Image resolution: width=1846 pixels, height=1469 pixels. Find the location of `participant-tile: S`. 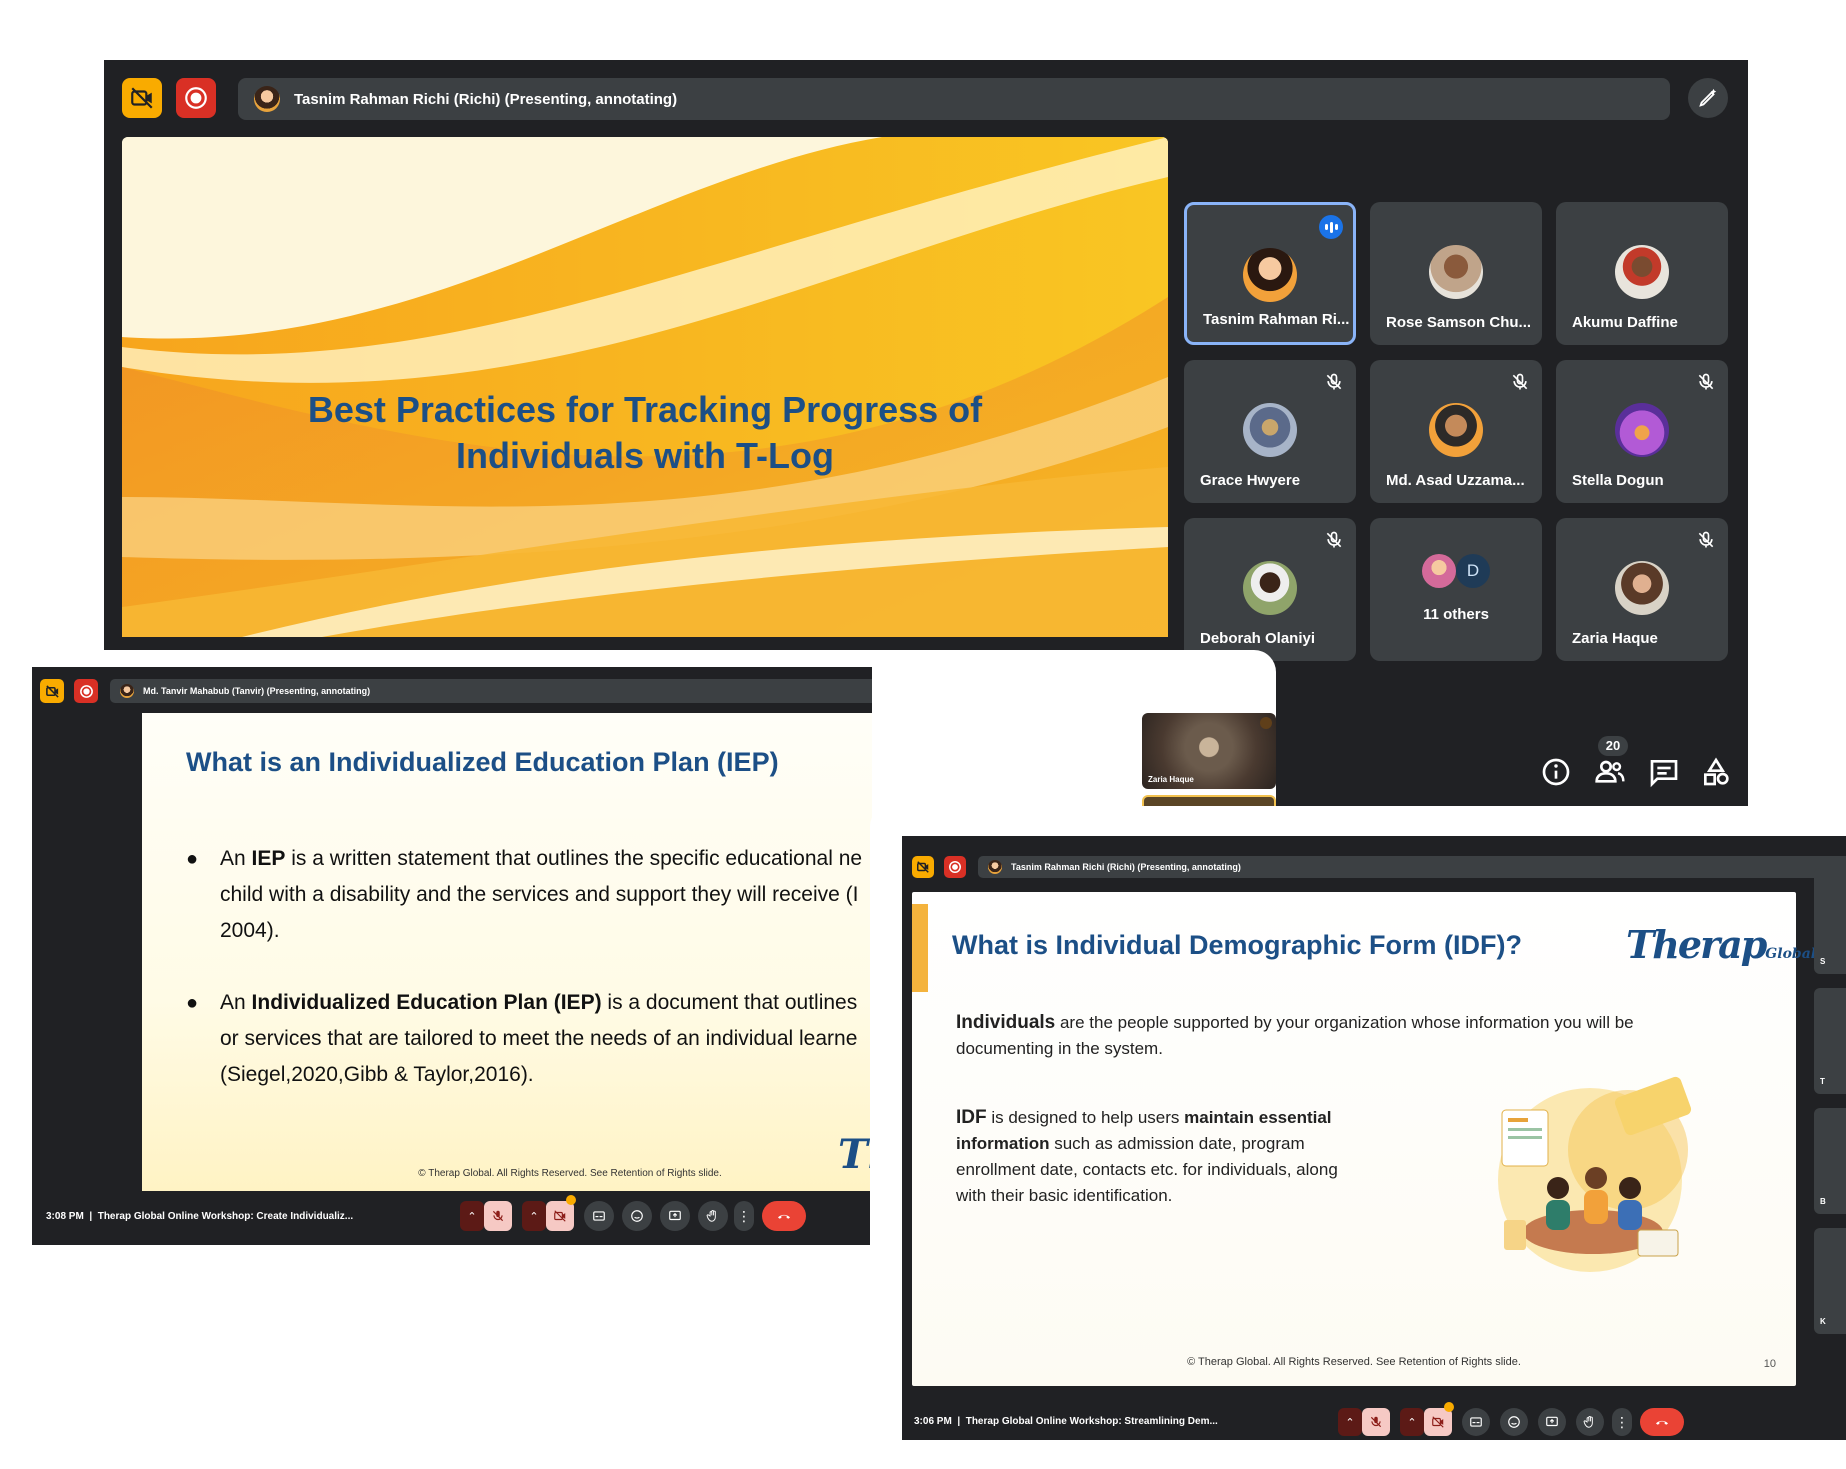

participant-tile: S is located at coordinates (1830, 921).